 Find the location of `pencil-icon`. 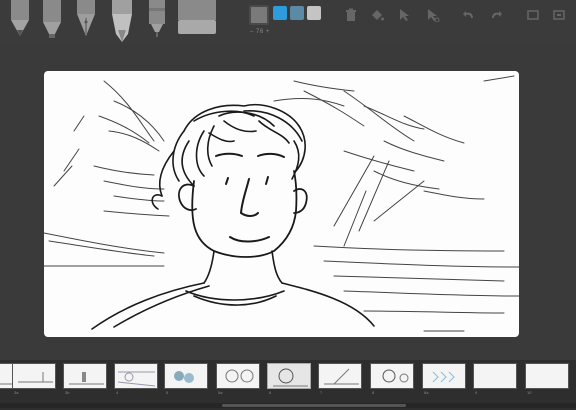

pencil-icon is located at coordinates (20, 18).